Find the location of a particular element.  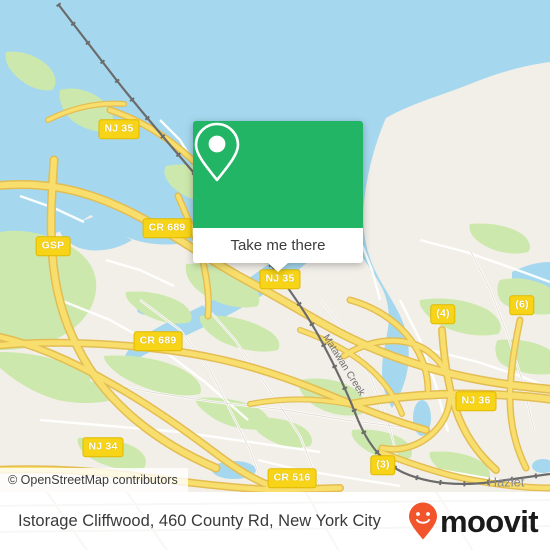

popup-header is located at coordinates (278, 174).